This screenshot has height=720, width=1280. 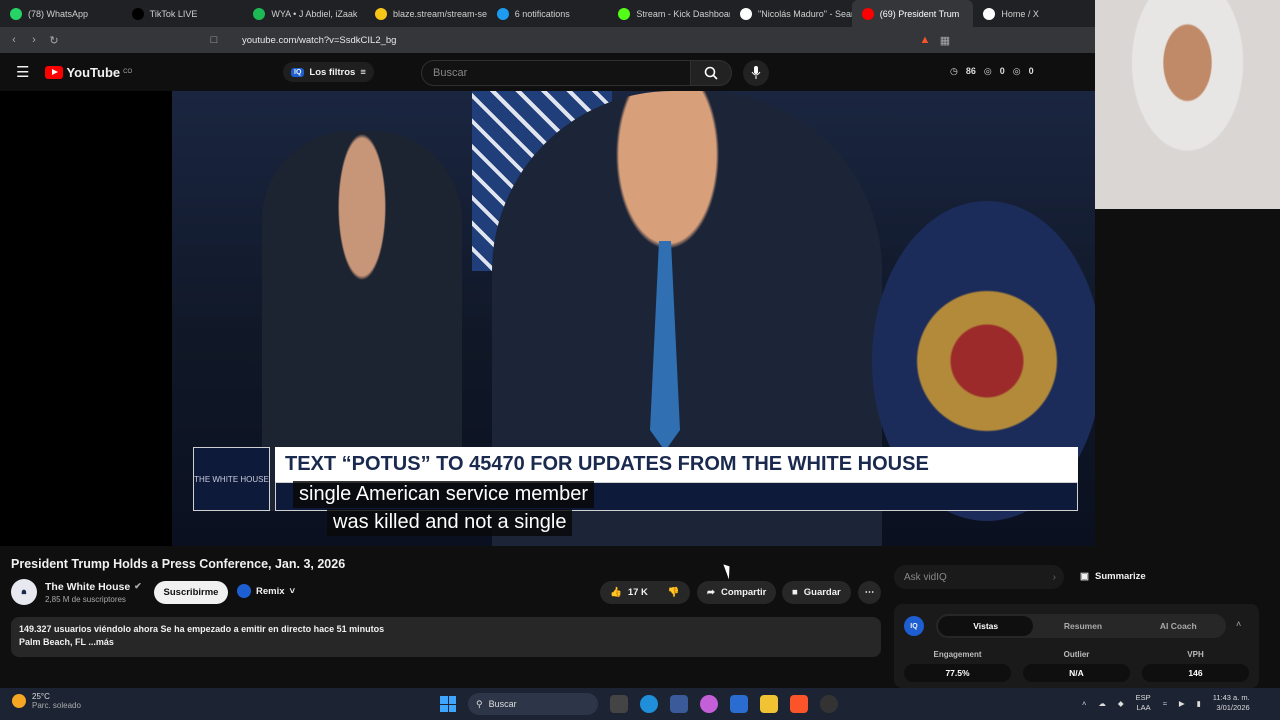 I want to click on tune-icon: ≡, so click(x=363, y=72).